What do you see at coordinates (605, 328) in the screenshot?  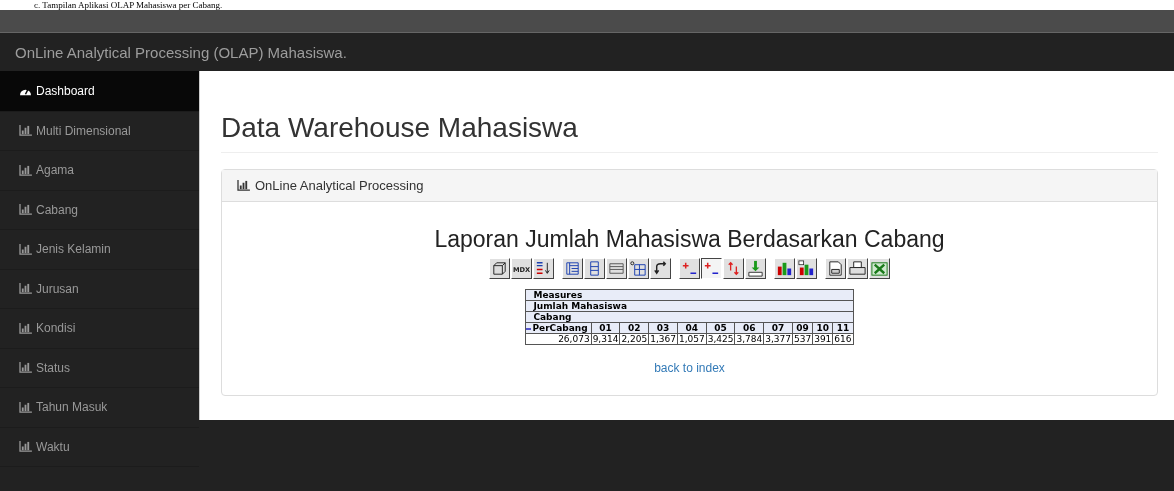 I see `column-header: 01` at bounding box center [605, 328].